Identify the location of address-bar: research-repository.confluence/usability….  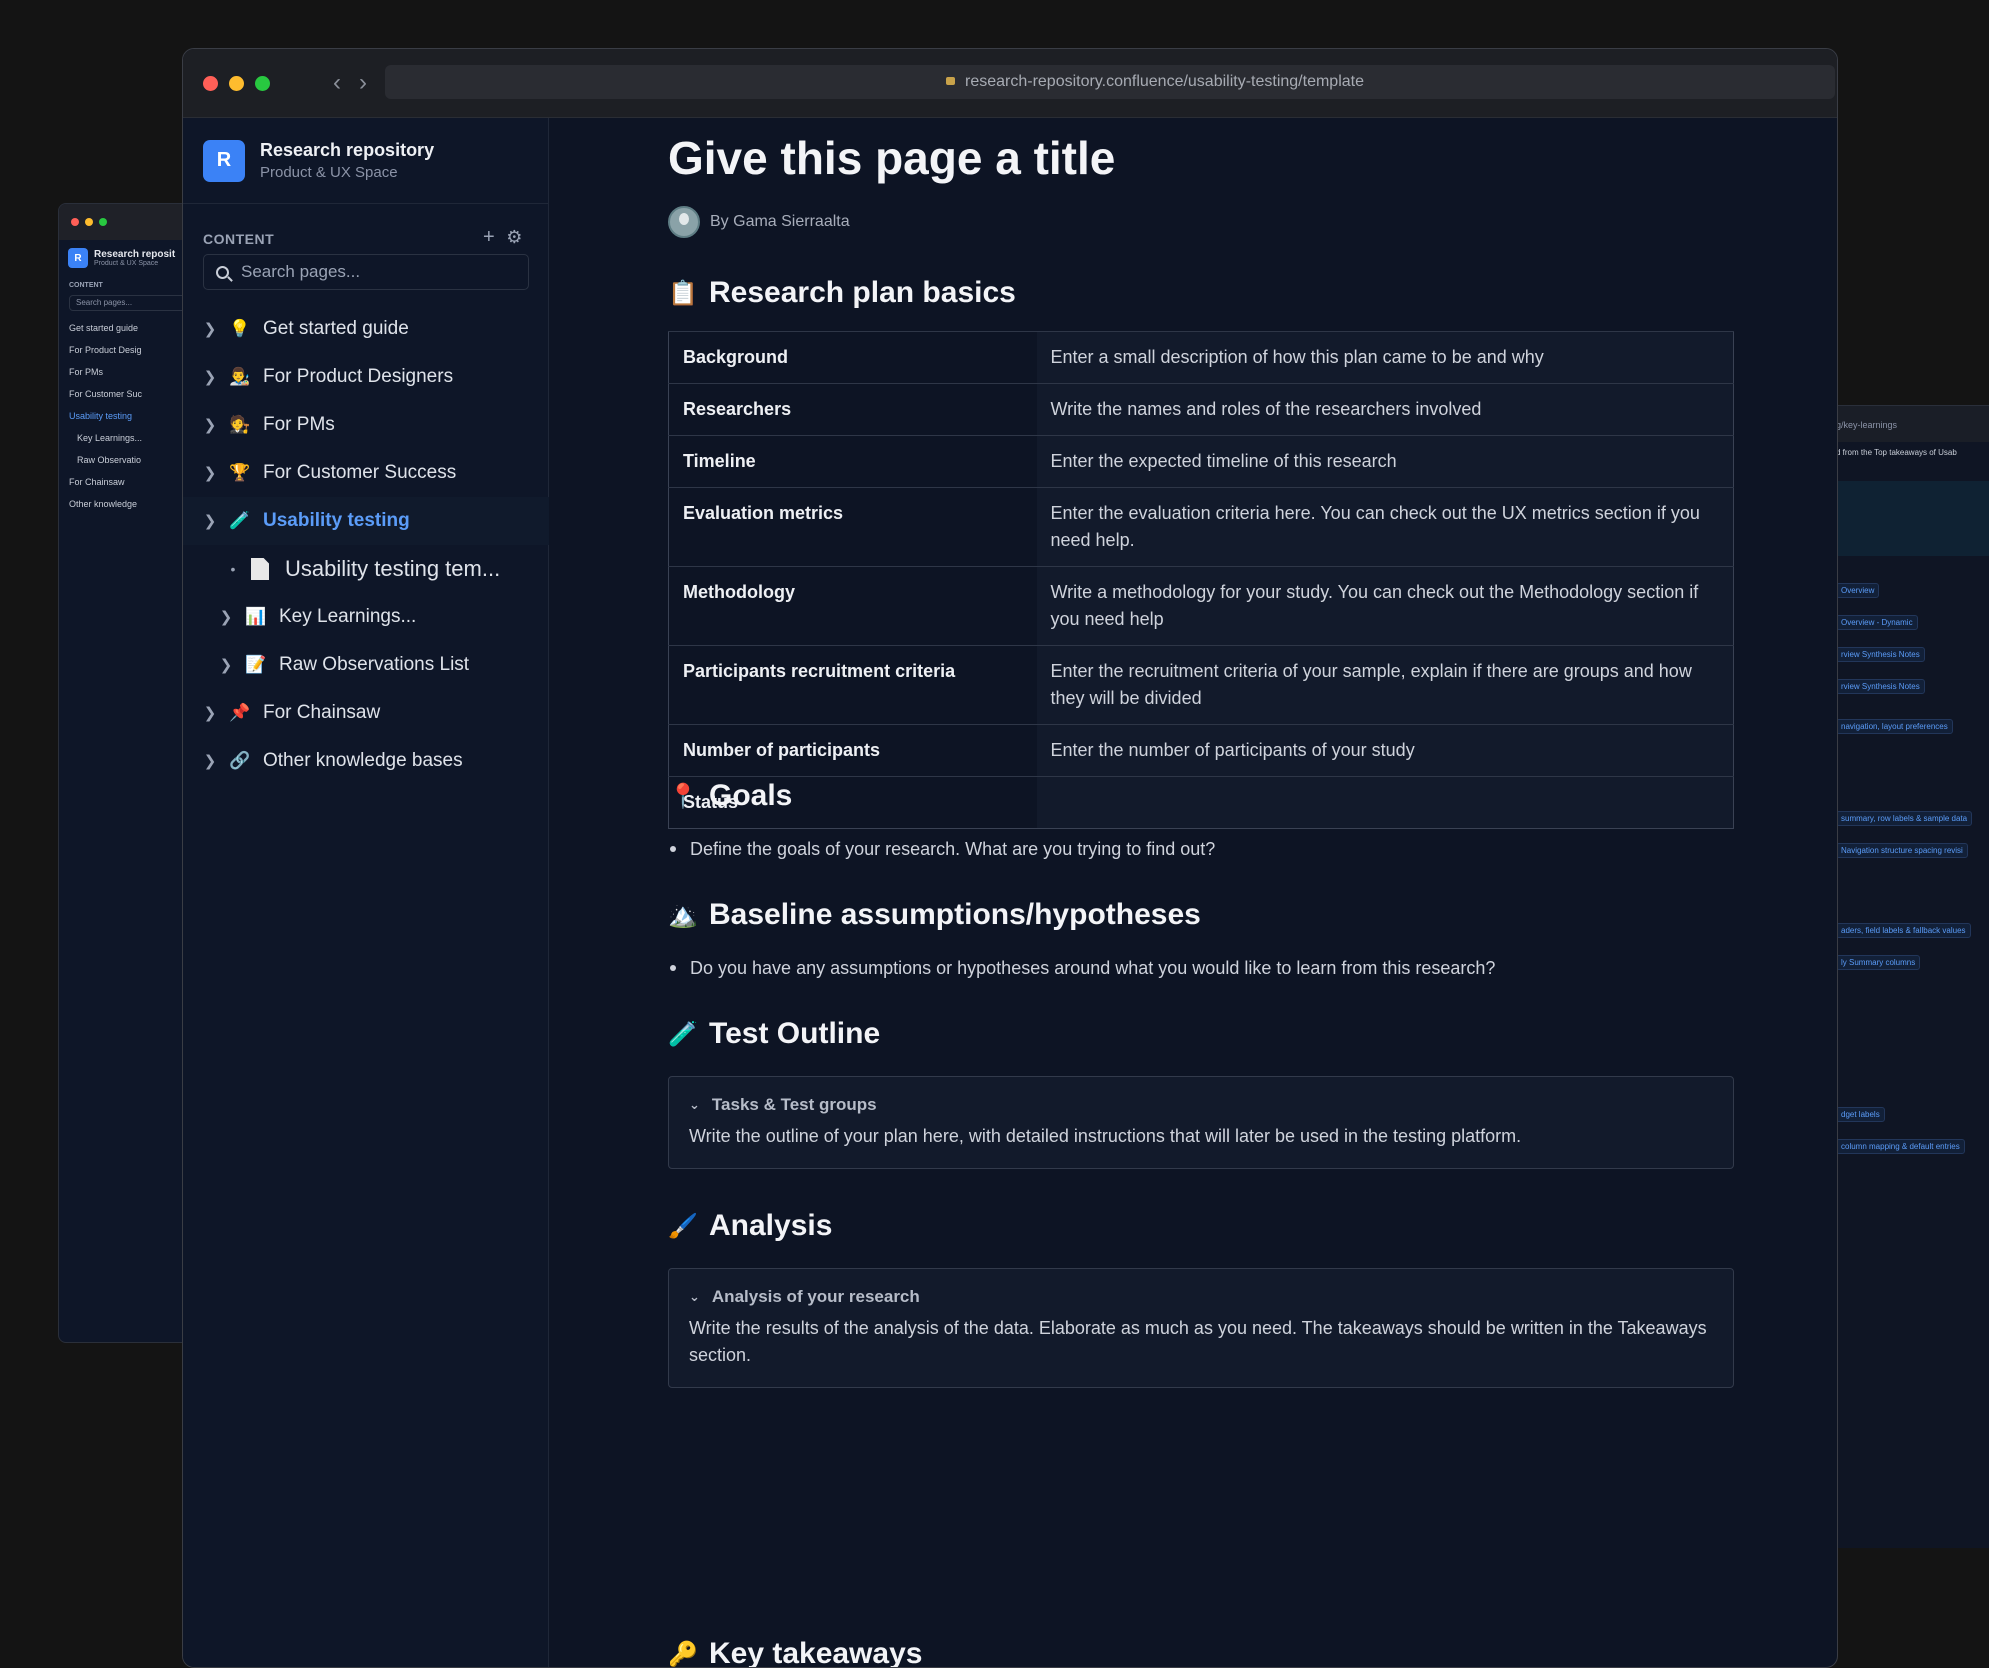
(1110, 82).